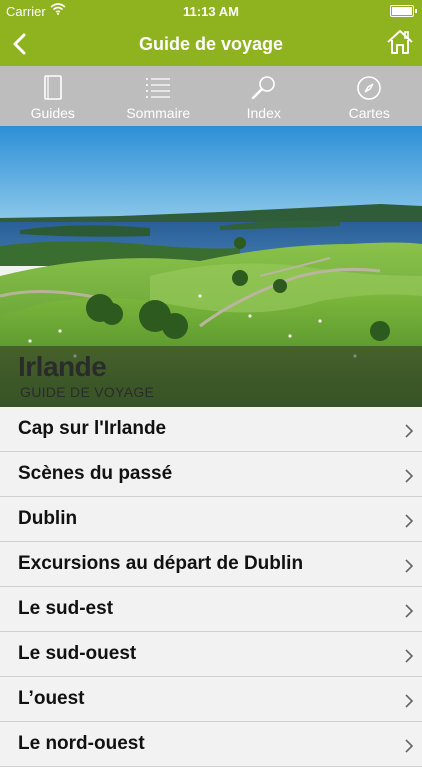 The image size is (422, 767). I want to click on tab-guides: Guides, so click(53, 96).